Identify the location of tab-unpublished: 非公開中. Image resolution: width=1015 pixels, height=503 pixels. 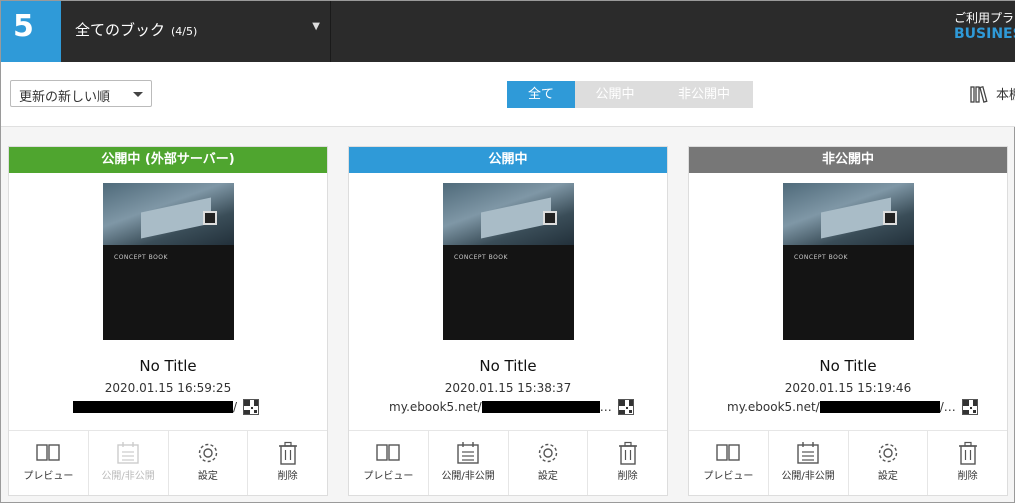
(704, 94).